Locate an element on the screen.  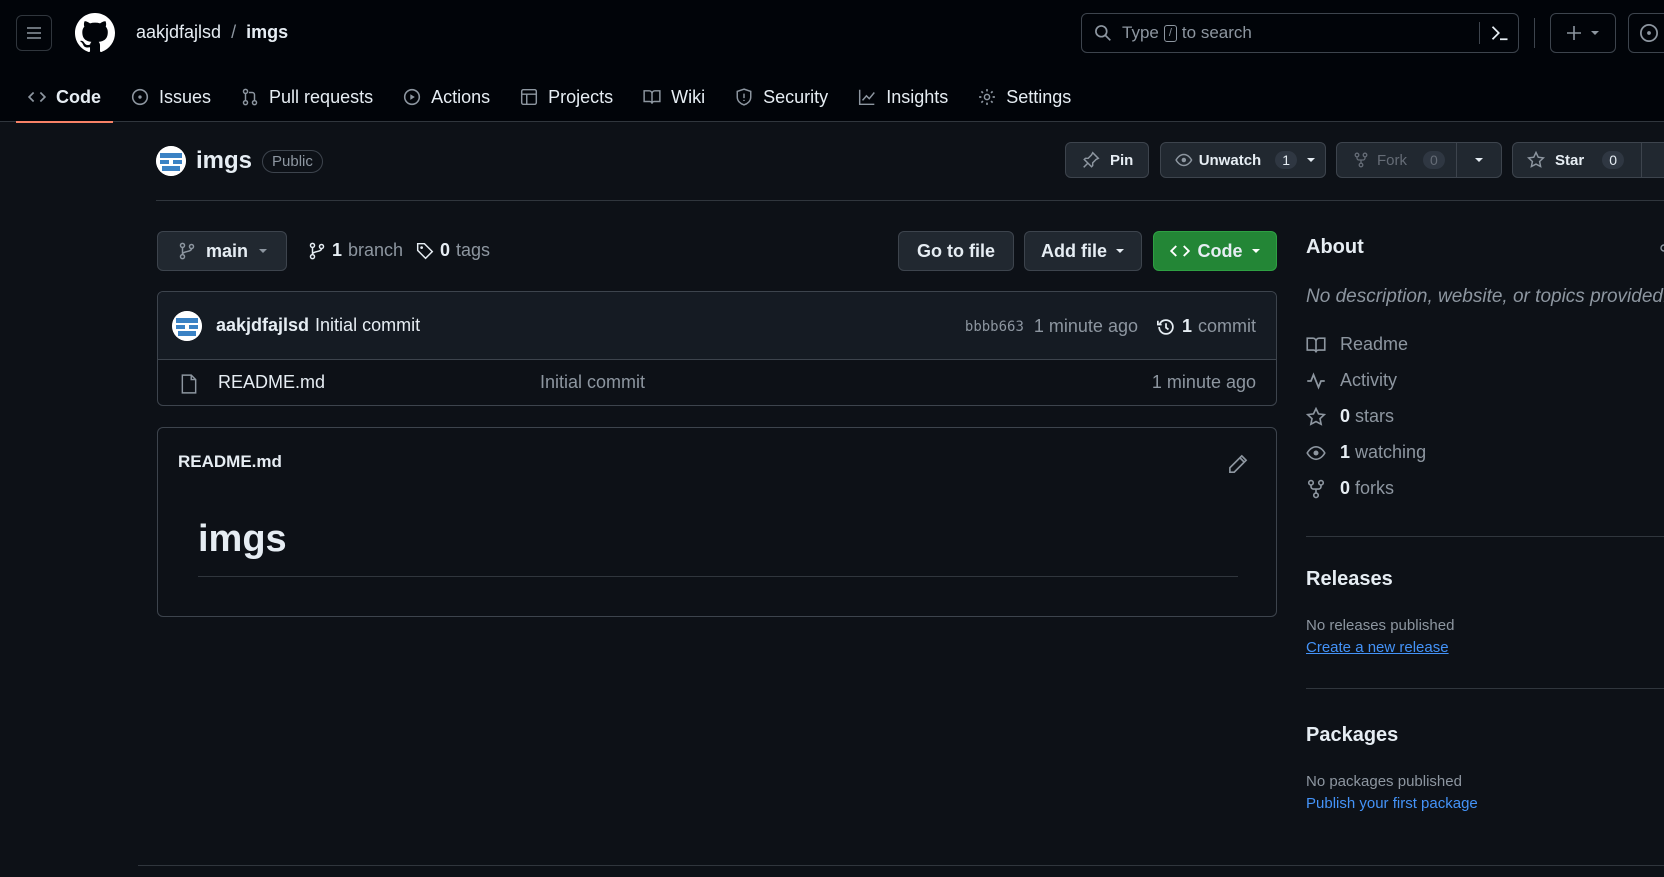
tab-actions: Actions is located at coordinates (446, 97).